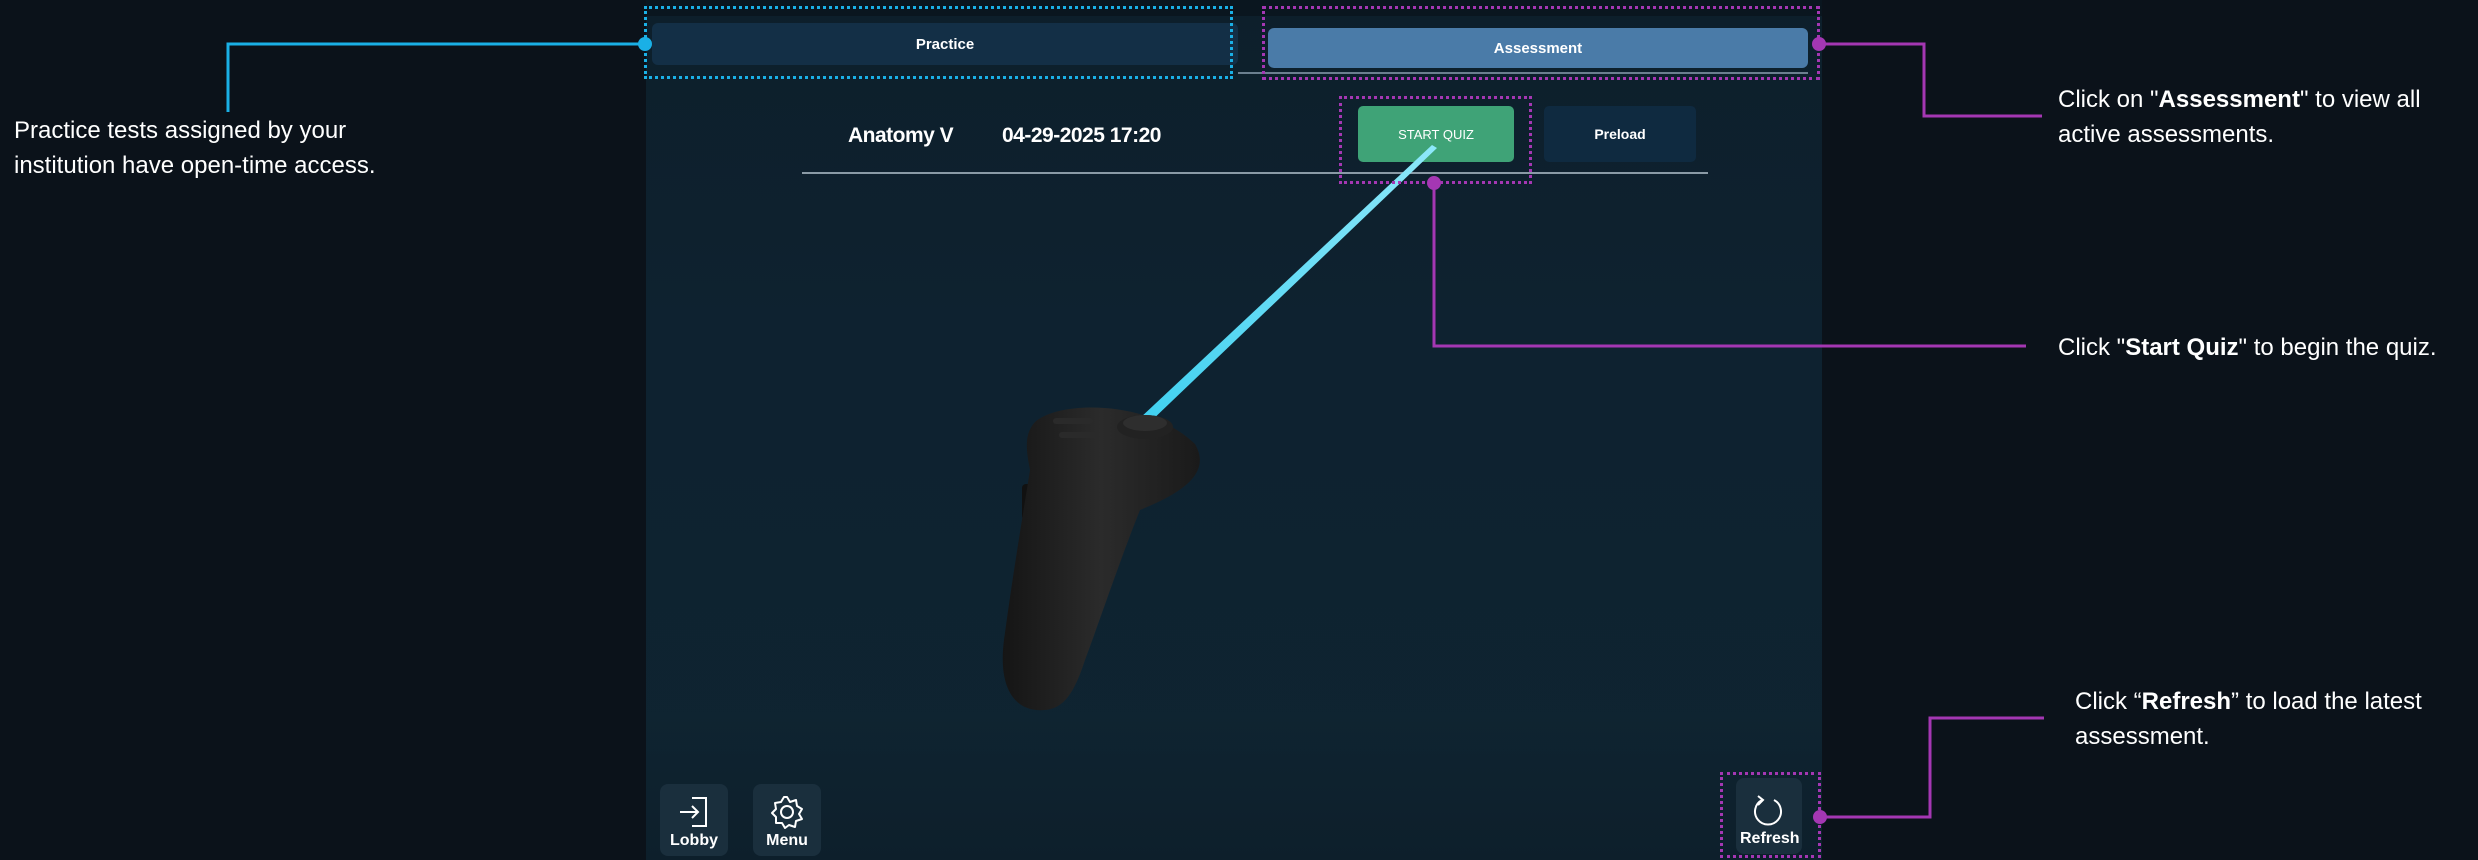 The height and width of the screenshot is (860, 2478). Describe the element at coordinates (1928, 770) in the screenshot. I see `refresh-callout-line` at that location.